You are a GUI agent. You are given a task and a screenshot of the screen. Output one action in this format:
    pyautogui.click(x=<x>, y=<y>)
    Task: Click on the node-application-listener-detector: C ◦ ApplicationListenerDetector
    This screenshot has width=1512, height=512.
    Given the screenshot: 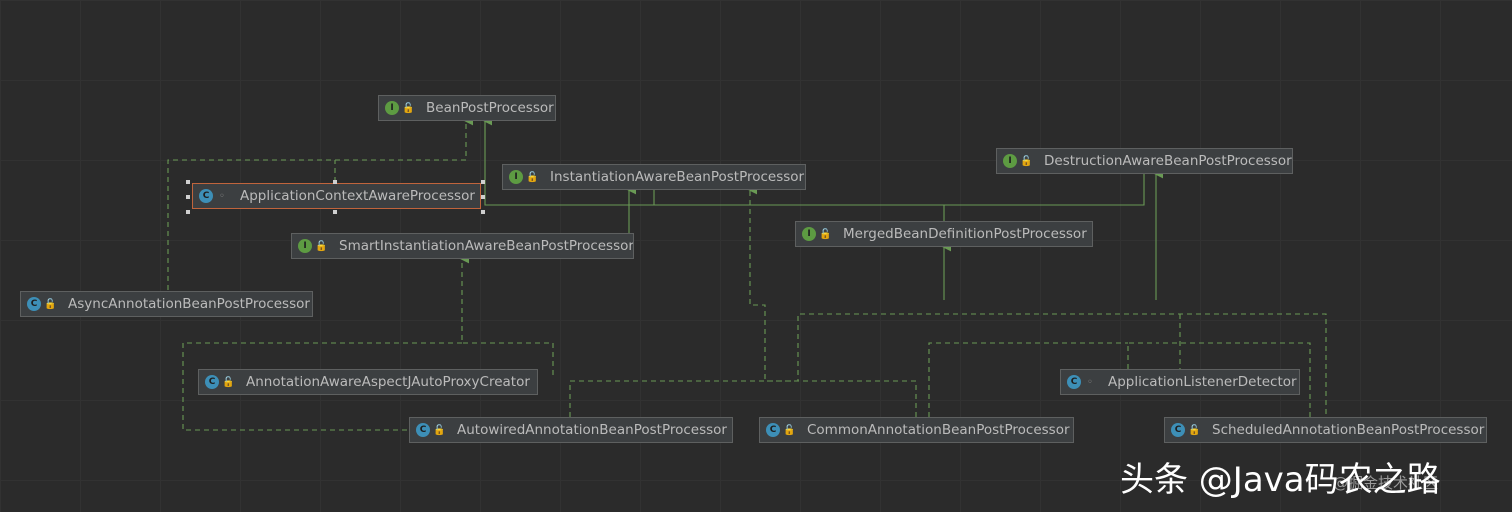 What is the action you would take?
    pyautogui.click(x=1180, y=382)
    